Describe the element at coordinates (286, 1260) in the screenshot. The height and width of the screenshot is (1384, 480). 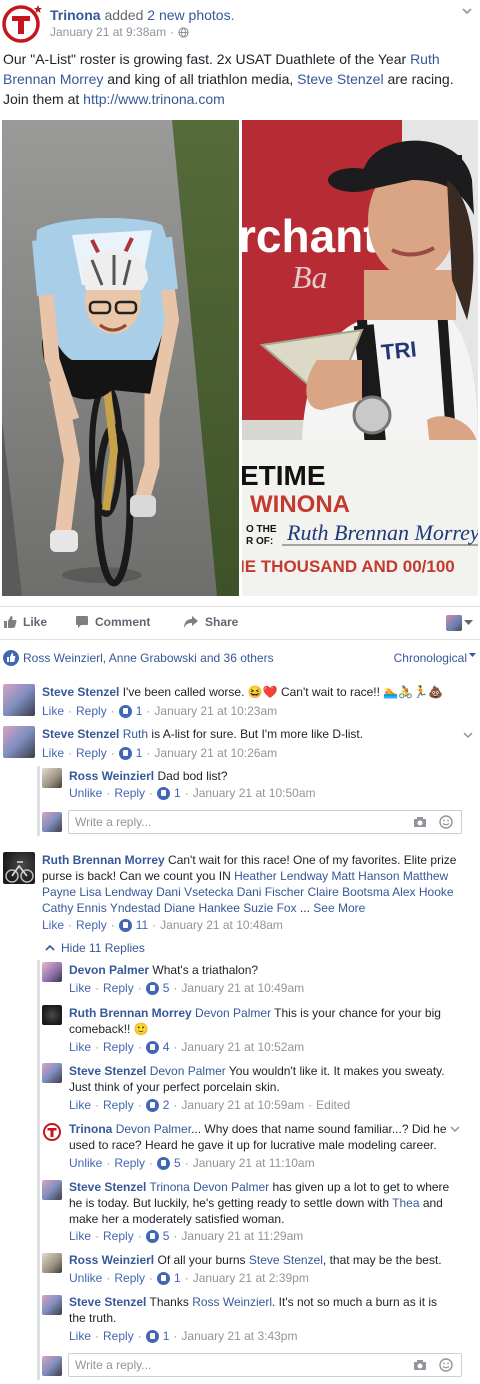
I see `mention-link: Steve Stenzel` at that location.